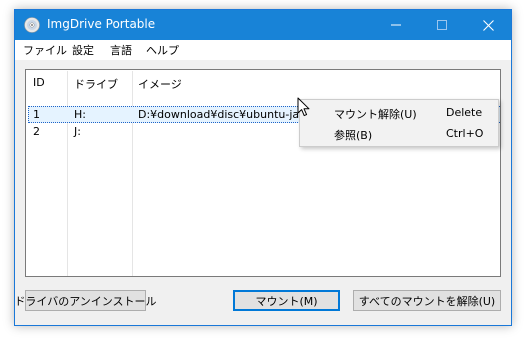  Describe the element at coordinates (101, 24) in the screenshot. I see `window-title: ImgDrive Portable` at that location.